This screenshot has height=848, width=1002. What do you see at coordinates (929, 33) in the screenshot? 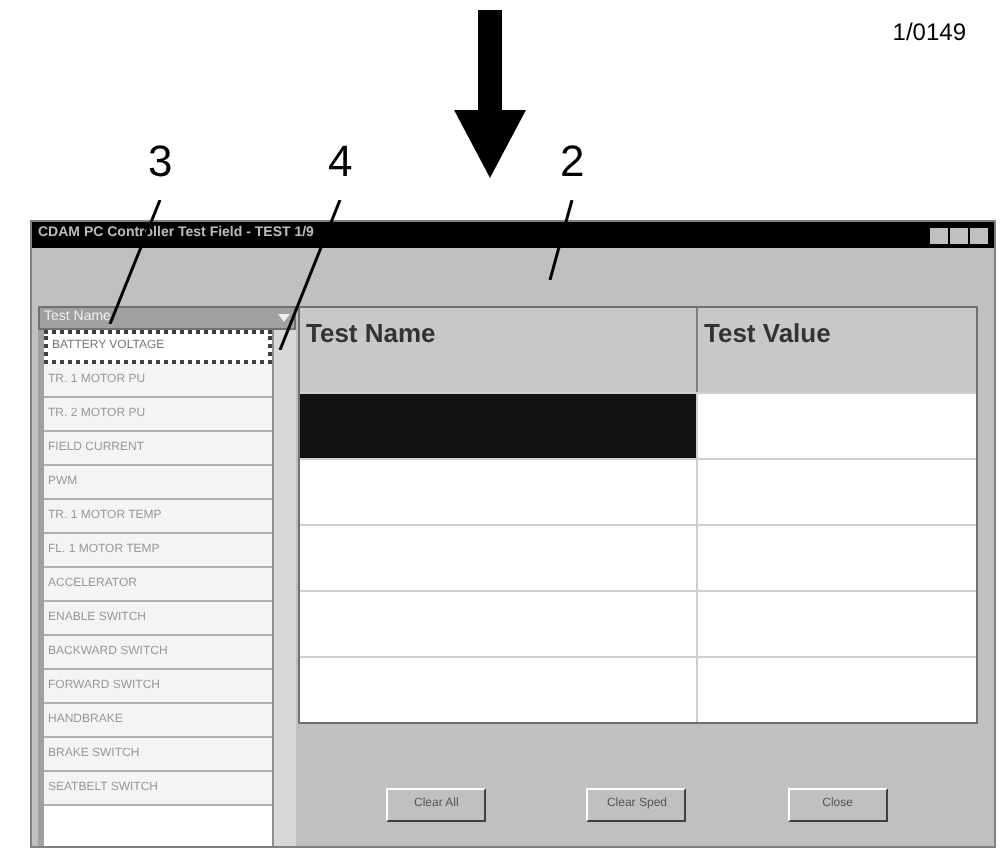
I see `figure-number: 1/0149` at bounding box center [929, 33].